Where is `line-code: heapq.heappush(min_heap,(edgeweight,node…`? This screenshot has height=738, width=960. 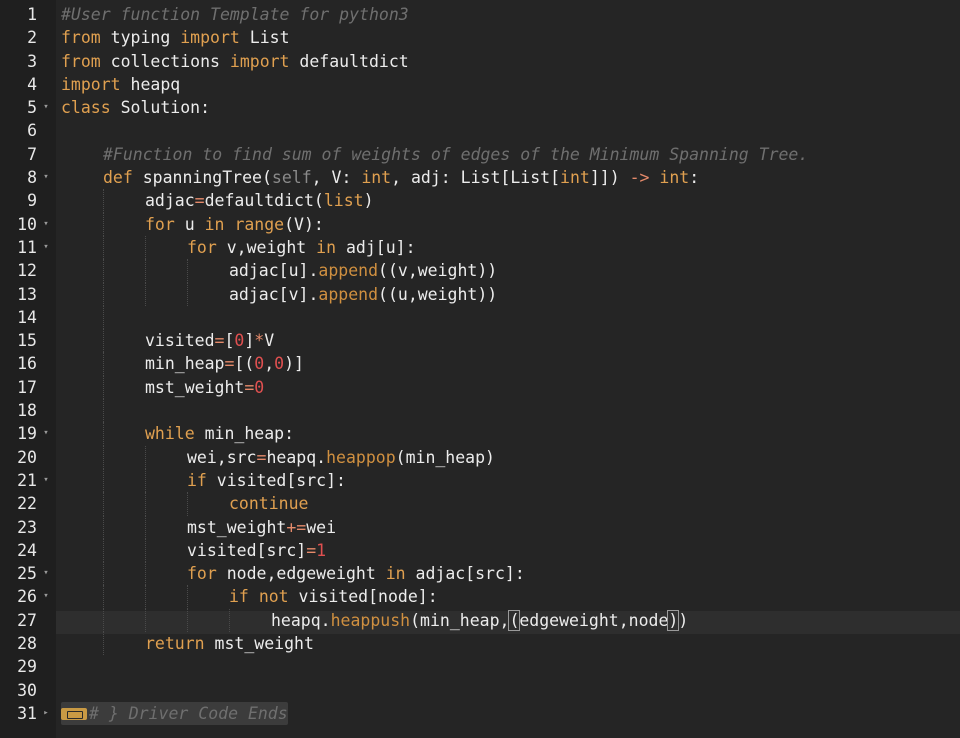
line-code: heapq.heappush(min_heap,(edgeweight,node… is located at coordinates (479, 620).